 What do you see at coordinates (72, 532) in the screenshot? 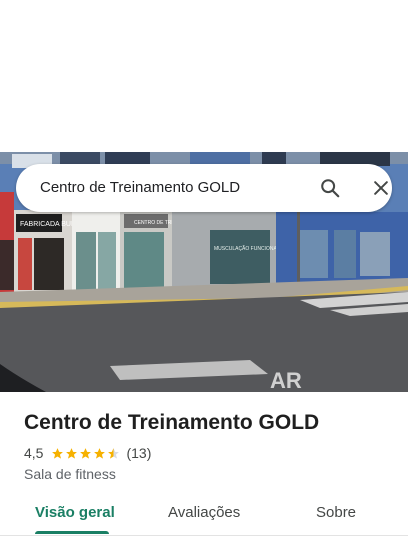
I see `active-tab-indicator` at bounding box center [72, 532].